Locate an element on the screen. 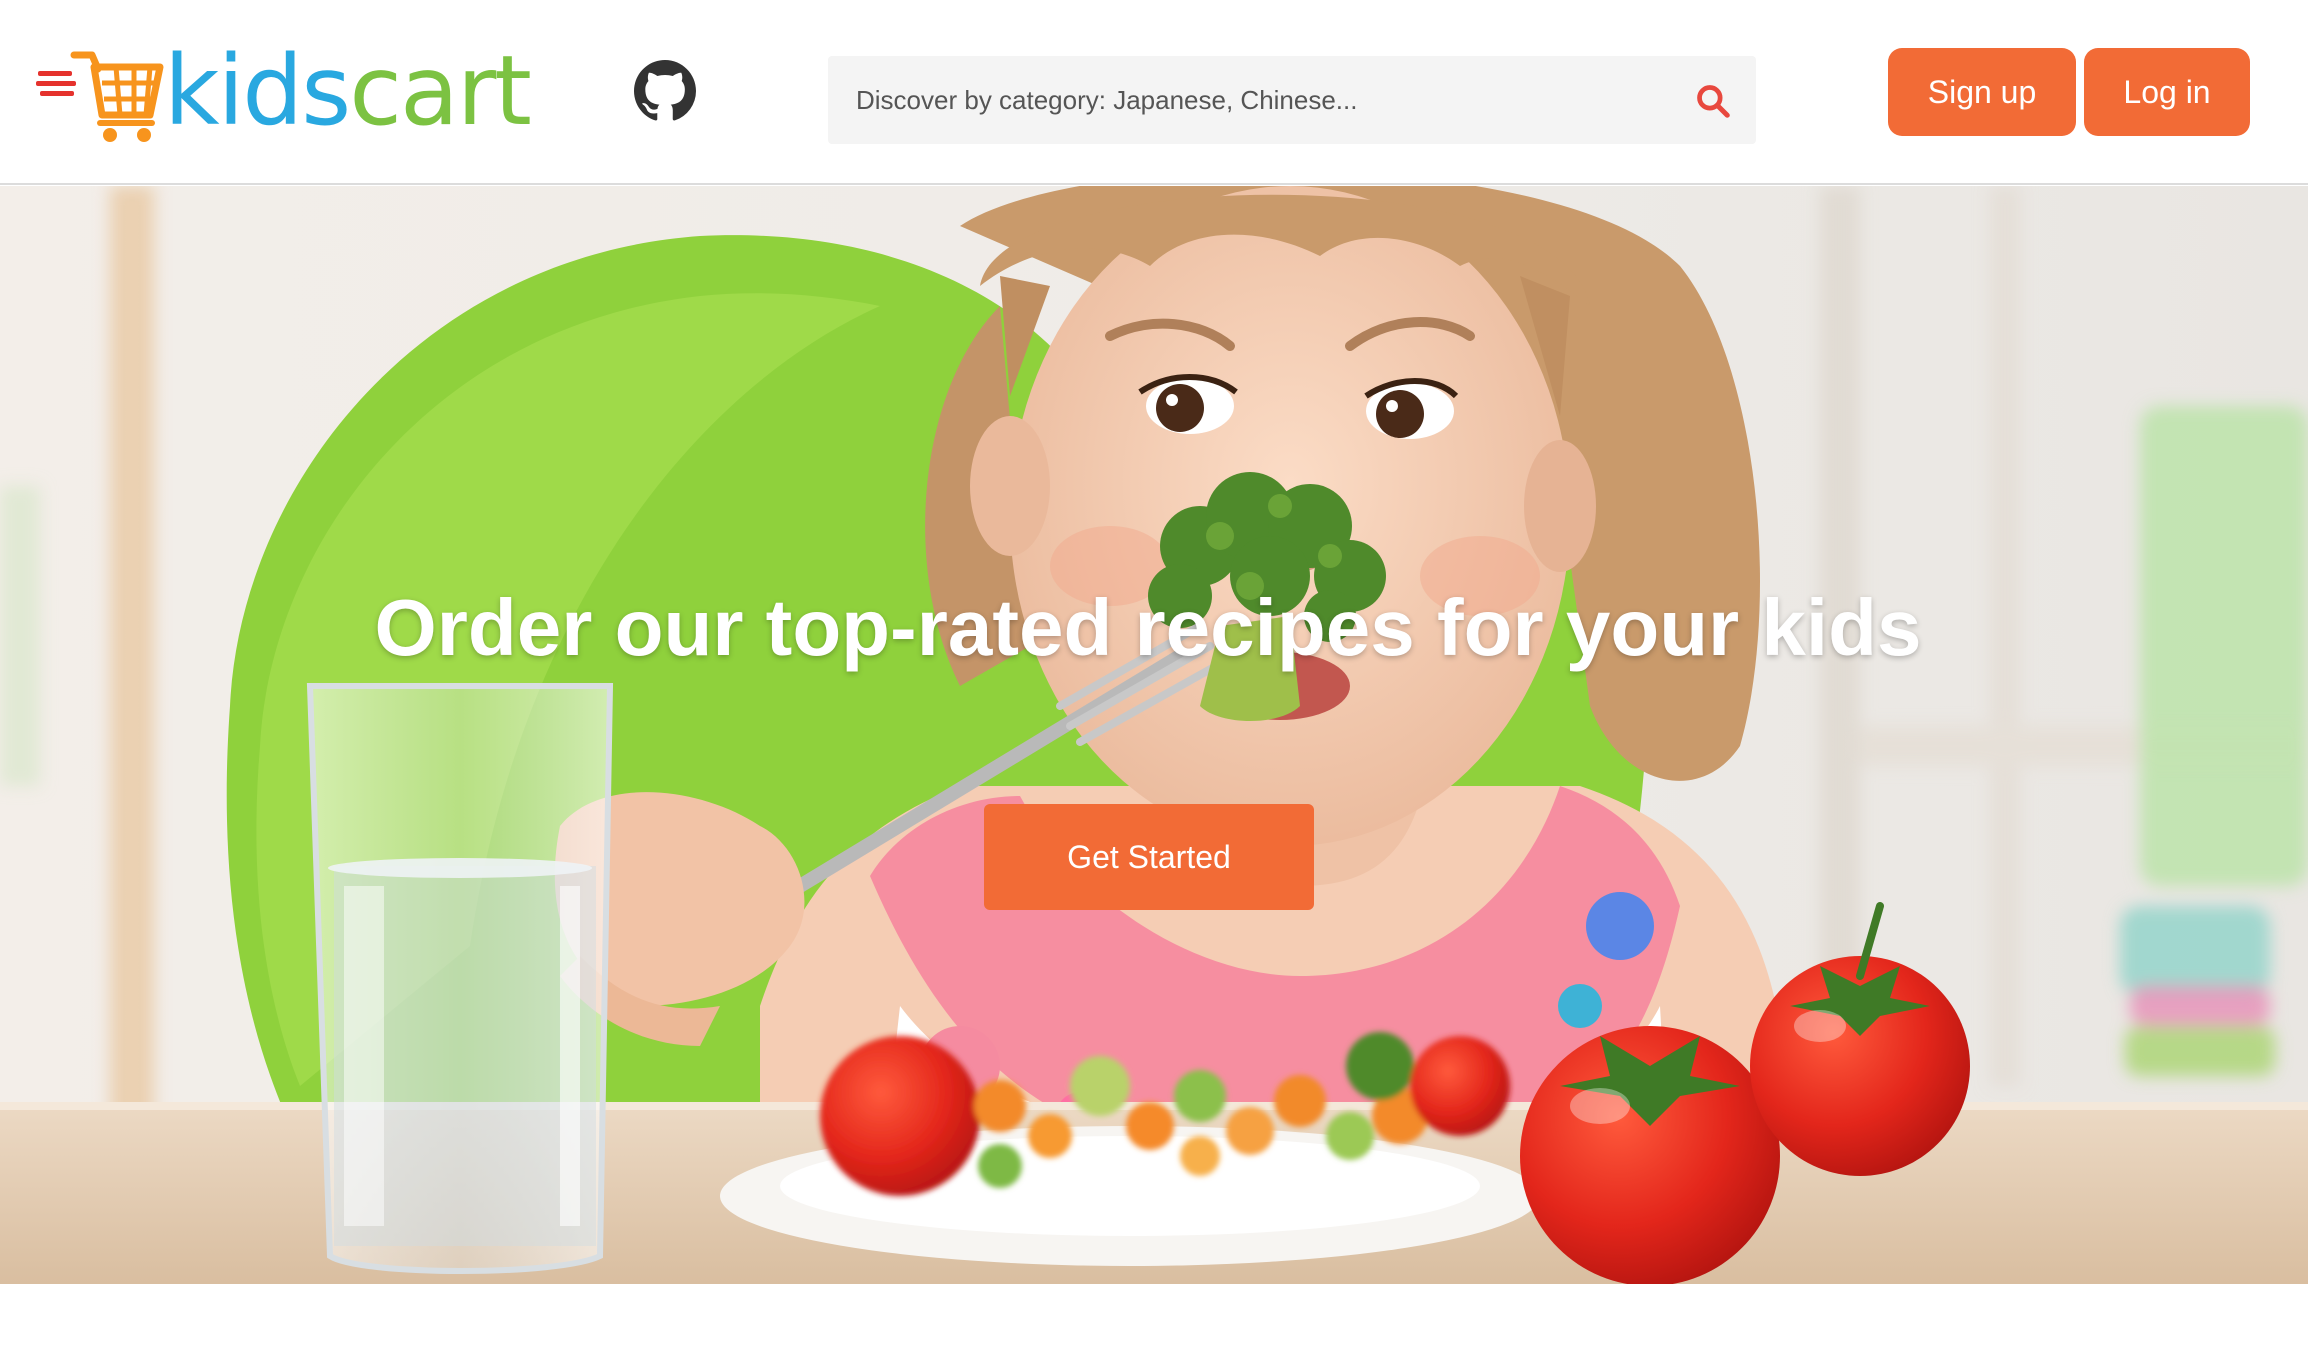 The image size is (2308, 1346). search-bar is located at coordinates (1292, 100).